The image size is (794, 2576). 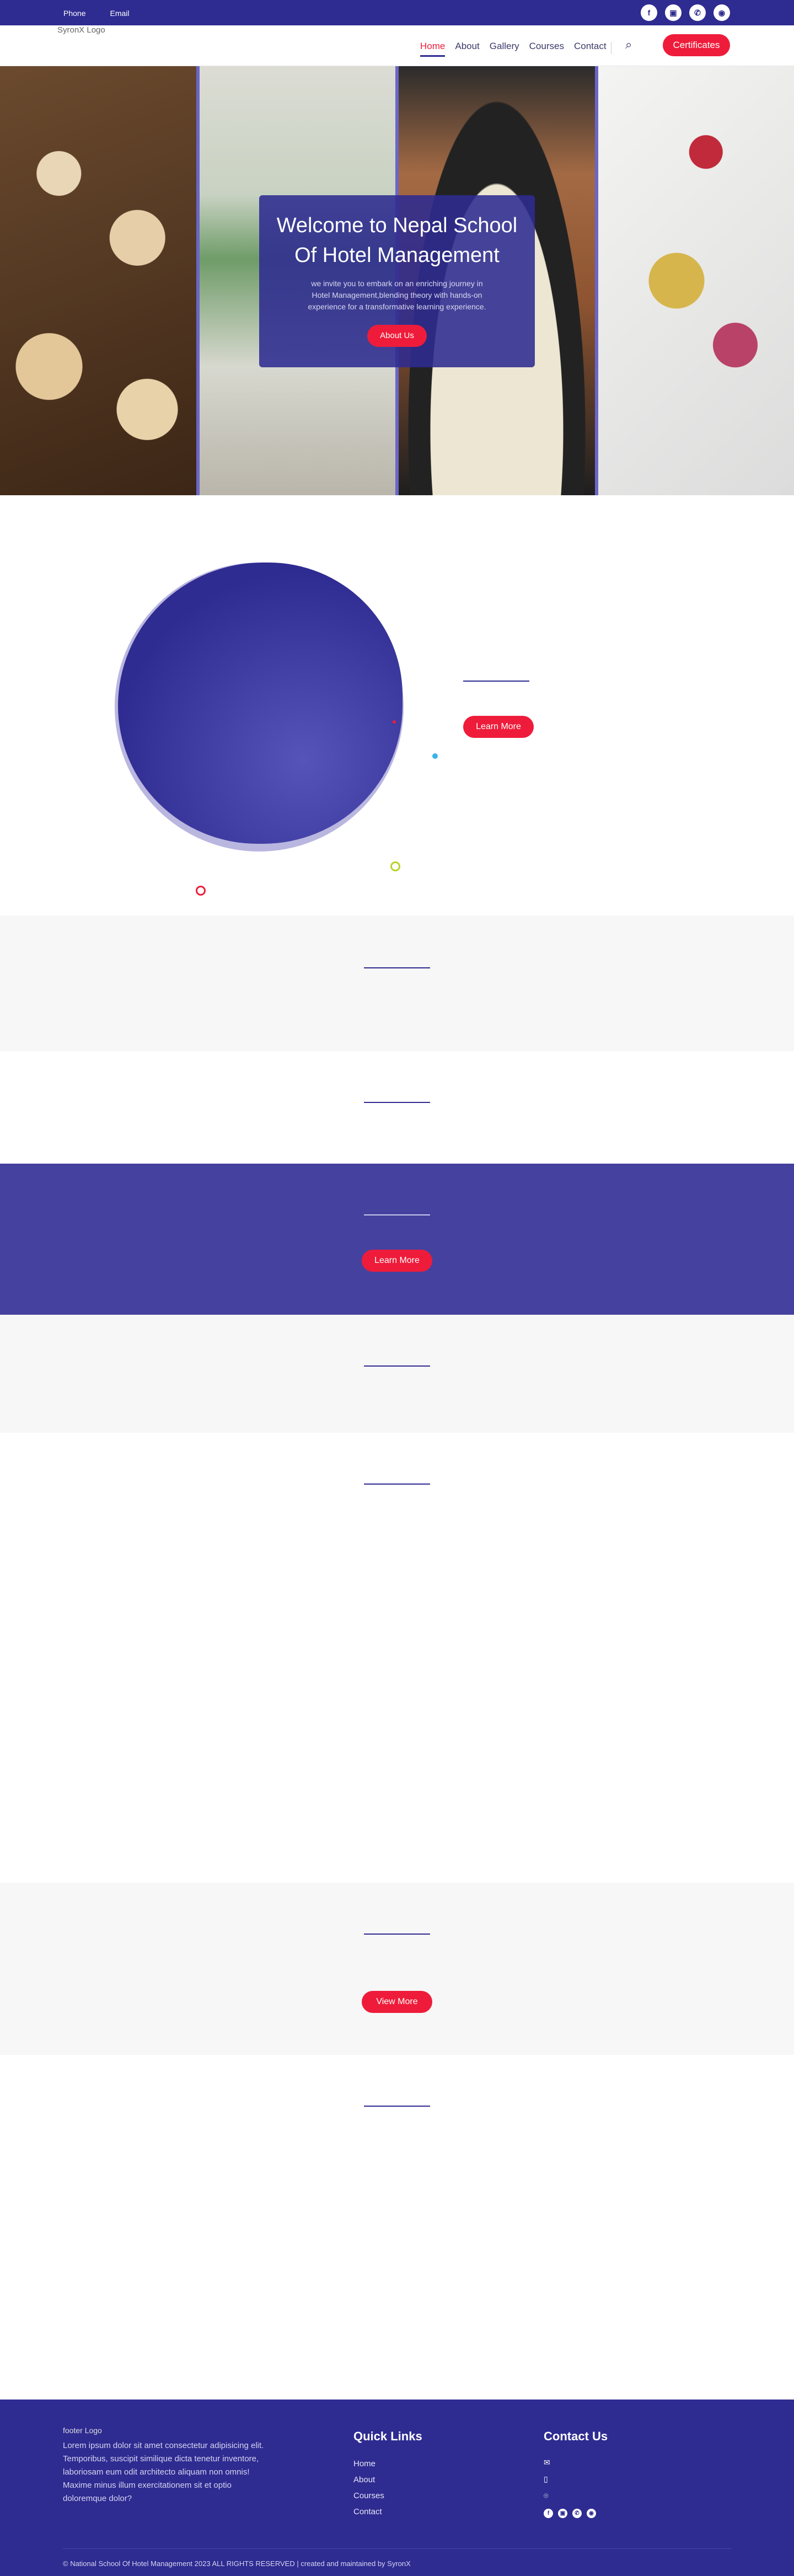 What do you see at coordinates (562, 2513) in the screenshot?
I see `footer-instagram-icon: ▣` at bounding box center [562, 2513].